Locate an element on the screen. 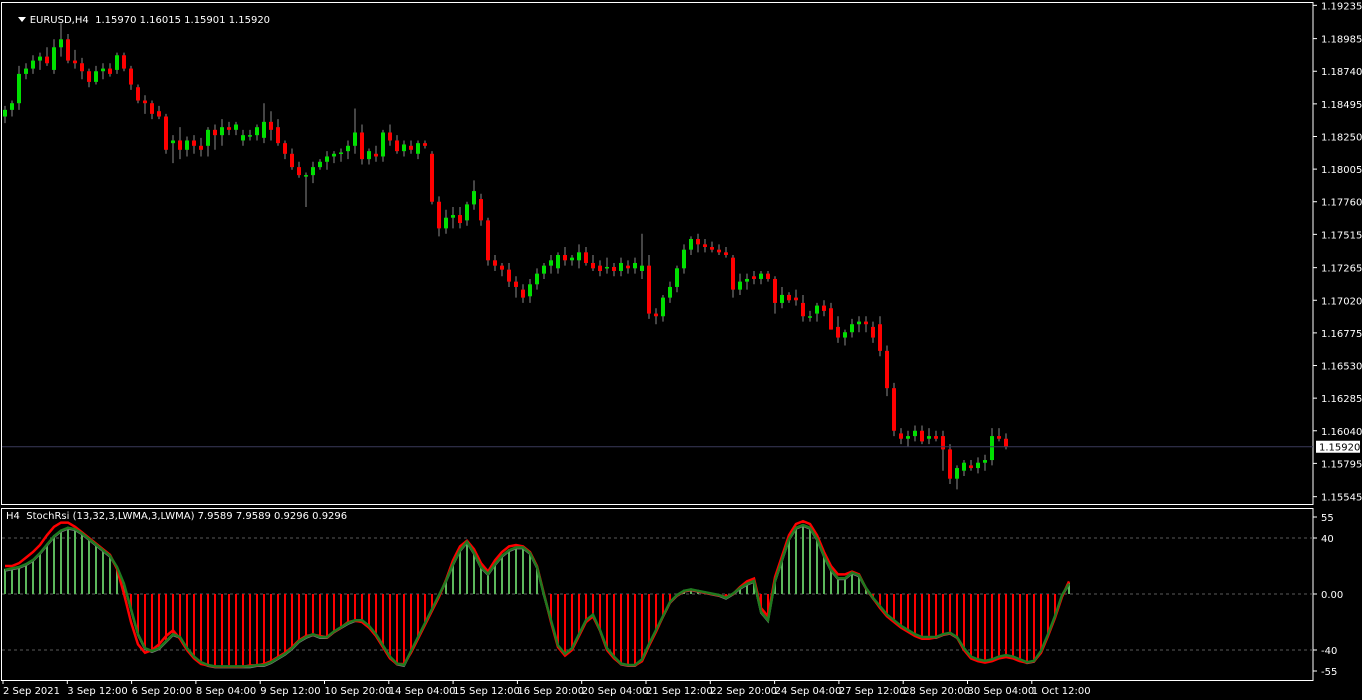 The image size is (1362, 700). price-tick-label: 1.16040 is located at coordinates (1341, 432).